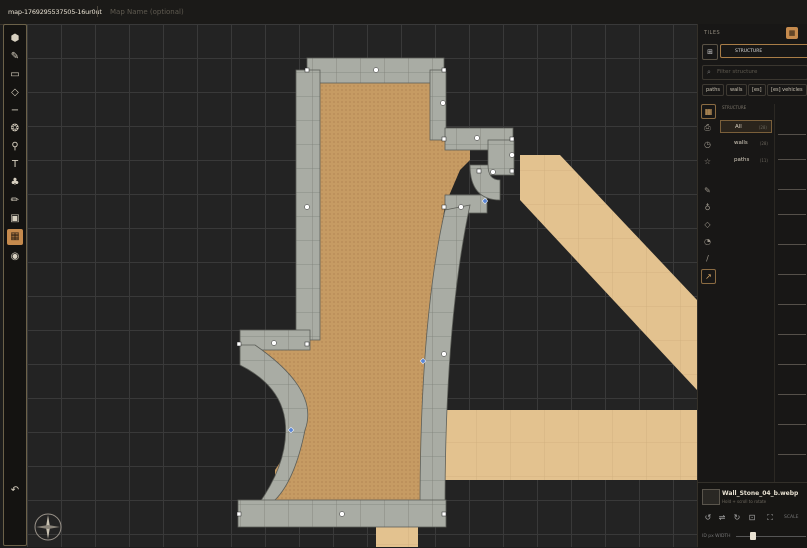 The image size is (807, 548). I want to click on asset-preview, so click(711, 497).